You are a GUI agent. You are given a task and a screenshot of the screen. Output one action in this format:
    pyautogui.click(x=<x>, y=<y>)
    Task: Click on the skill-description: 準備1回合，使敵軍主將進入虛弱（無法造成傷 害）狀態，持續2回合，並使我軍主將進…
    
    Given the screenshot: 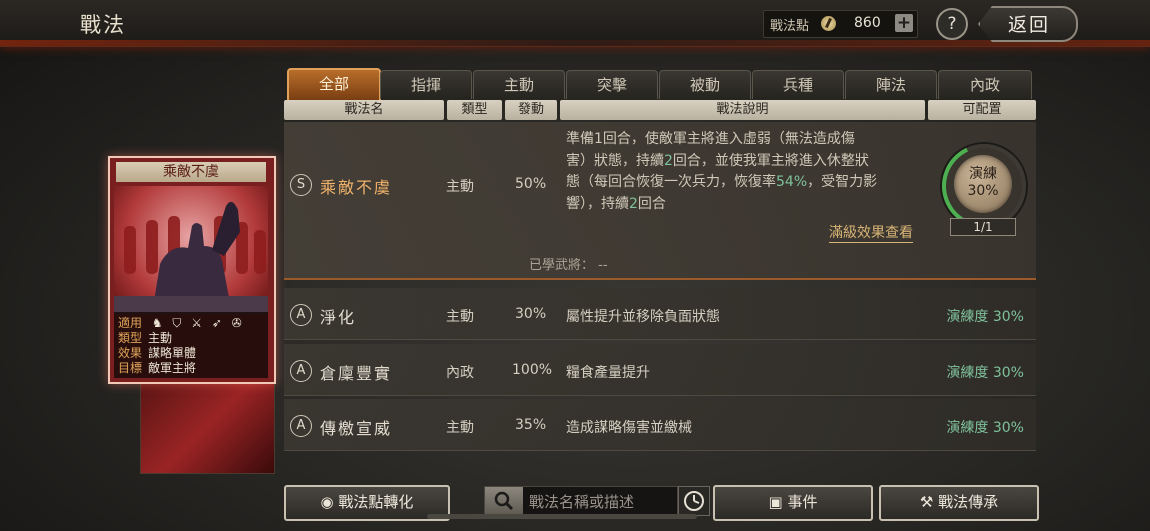 What is the action you would take?
    pyautogui.click(x=746, y=172)
    